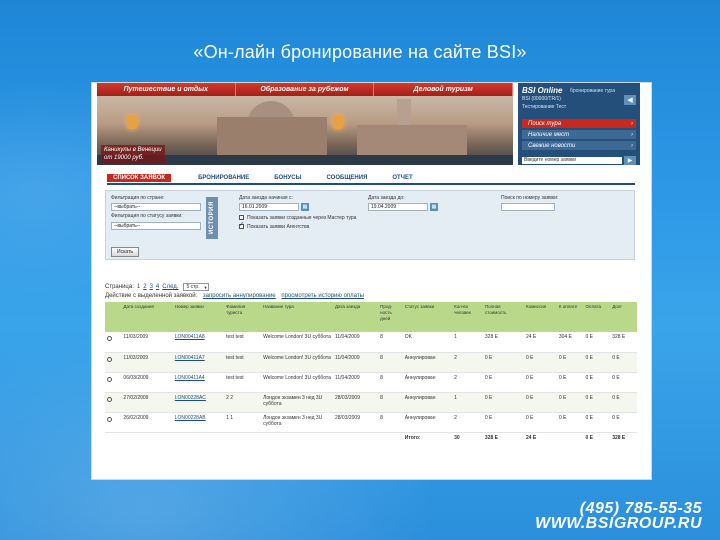  What do you see at coordinates (170, 287) in the screenshot?
I see `next-page-link: След.` at bounding box center [170, 287].